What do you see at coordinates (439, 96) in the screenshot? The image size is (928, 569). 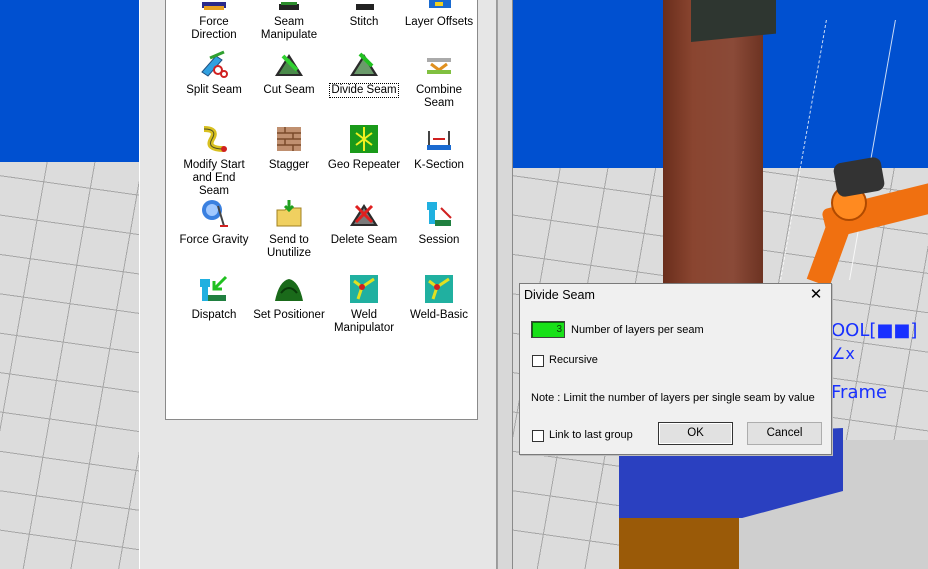 I see `tool-label: Combine Seam` at bounding box center [439, 96].